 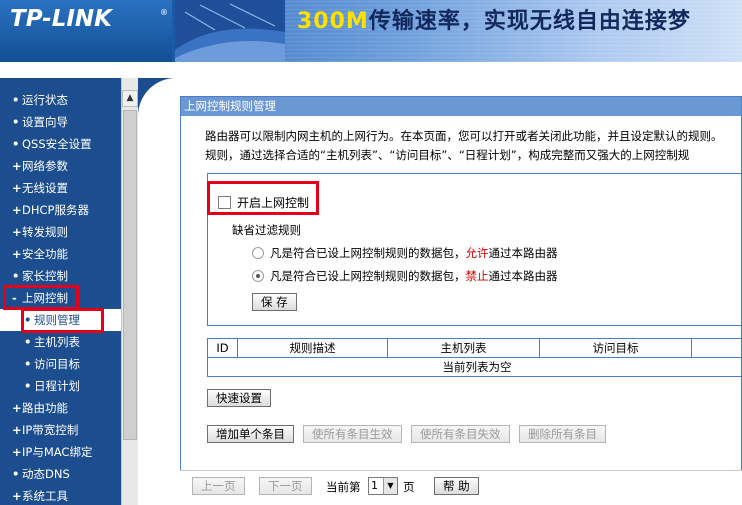 I want to click on table-row-empty: 当前列表为空, so click(x=474, y=367).